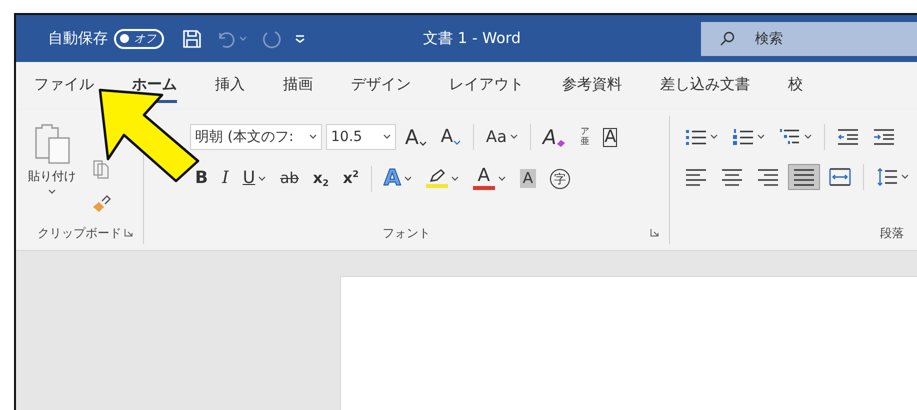  Describe the element at coordinates (561, 143) in the screenshot. I see `eraser-icon` at that location.